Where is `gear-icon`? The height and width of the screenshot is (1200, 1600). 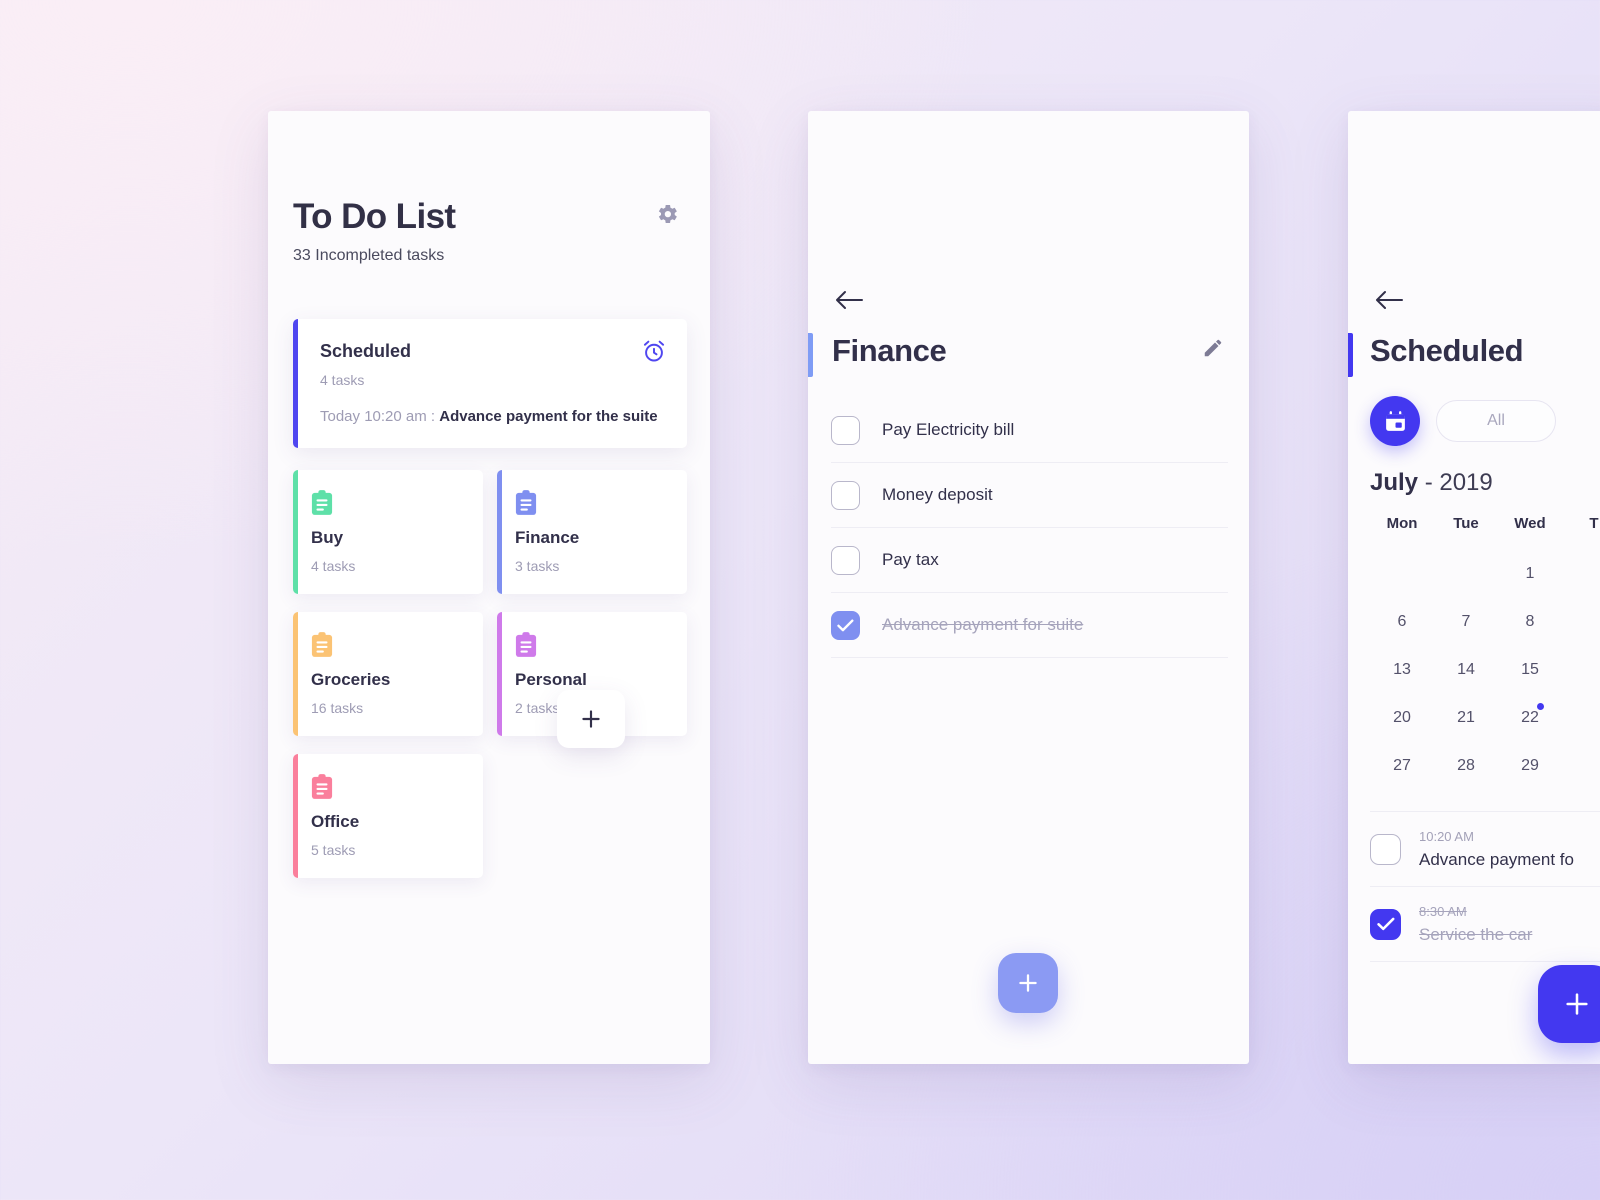
gear-icon is located at coordinates (667, 214).